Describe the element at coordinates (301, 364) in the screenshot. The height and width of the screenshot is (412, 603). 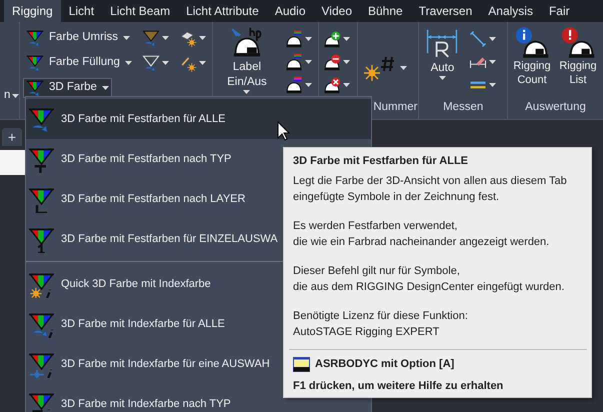
I see `command-icon` at that location.